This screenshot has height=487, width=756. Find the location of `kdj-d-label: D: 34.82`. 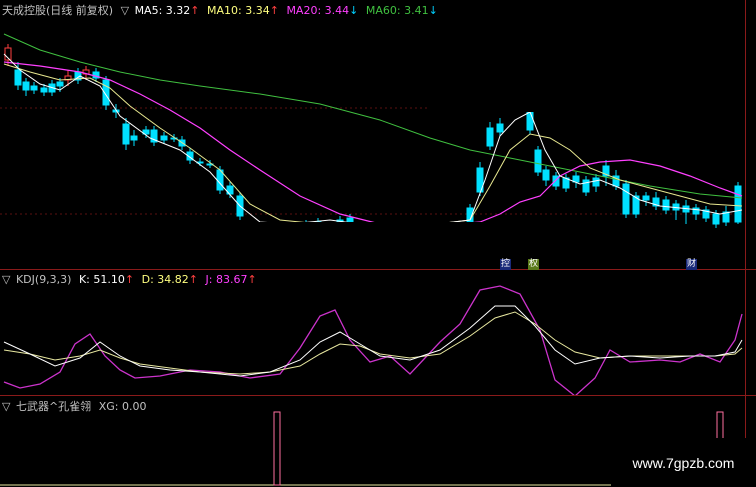

kdj-d-label: D: 34.82 is located at coordinates (165, 279).